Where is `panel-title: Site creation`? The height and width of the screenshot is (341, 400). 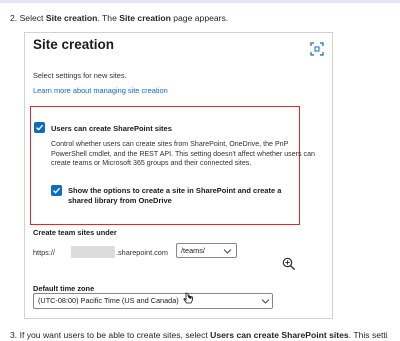
panel-title: Site creation is located at coordinates (74, 44).